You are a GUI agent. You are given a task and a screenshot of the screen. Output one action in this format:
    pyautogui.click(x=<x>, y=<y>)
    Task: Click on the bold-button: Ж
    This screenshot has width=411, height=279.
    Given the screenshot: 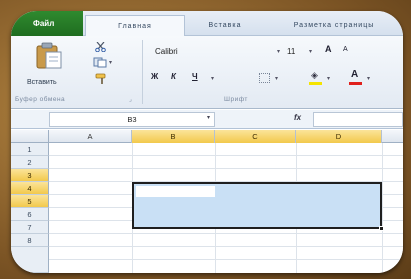 What is the action you would take?
    pyautogui.click(x=154, y=76)
    